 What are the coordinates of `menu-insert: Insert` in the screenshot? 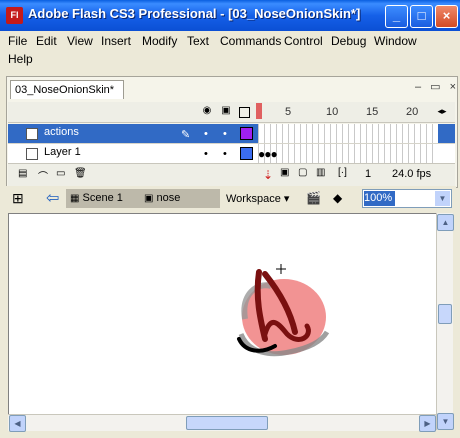 It's located at (116, 41).